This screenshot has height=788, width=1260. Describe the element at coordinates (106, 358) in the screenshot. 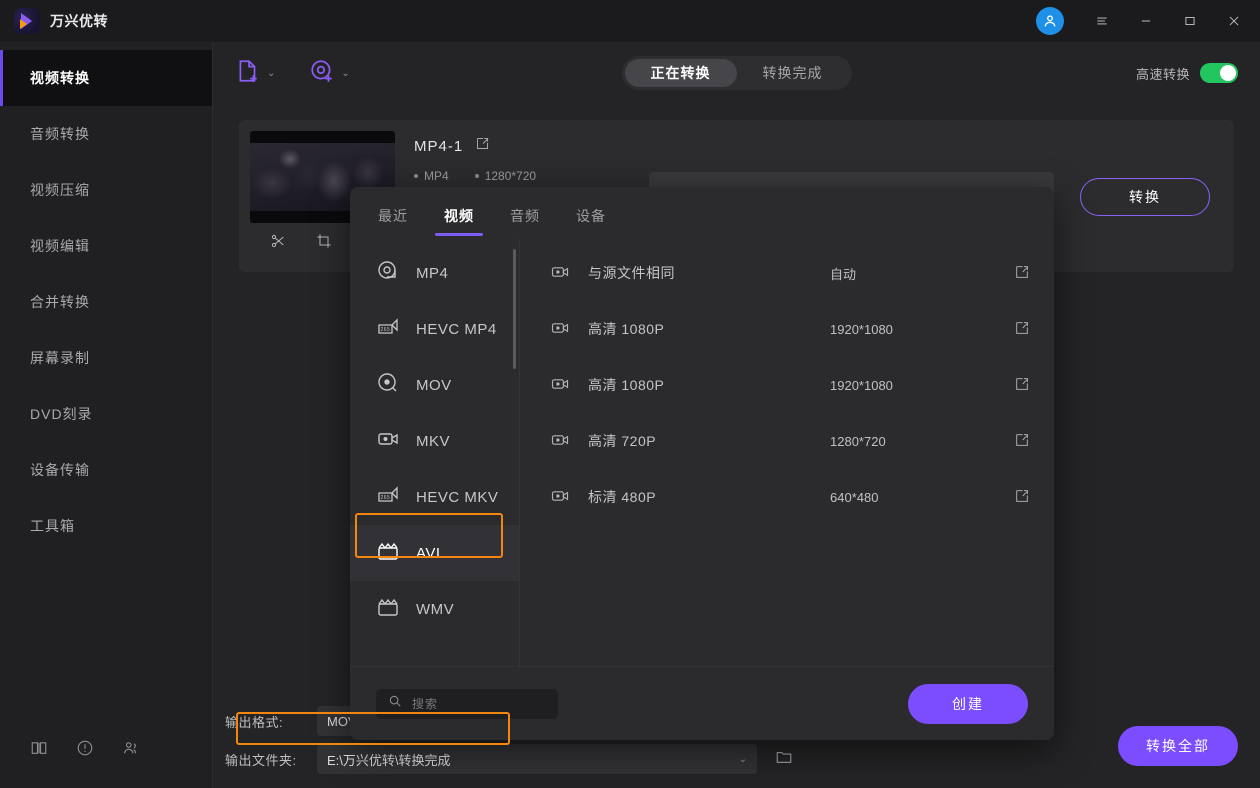

I see `sidebar-item-screen-record: 屏幕录制` at that location.